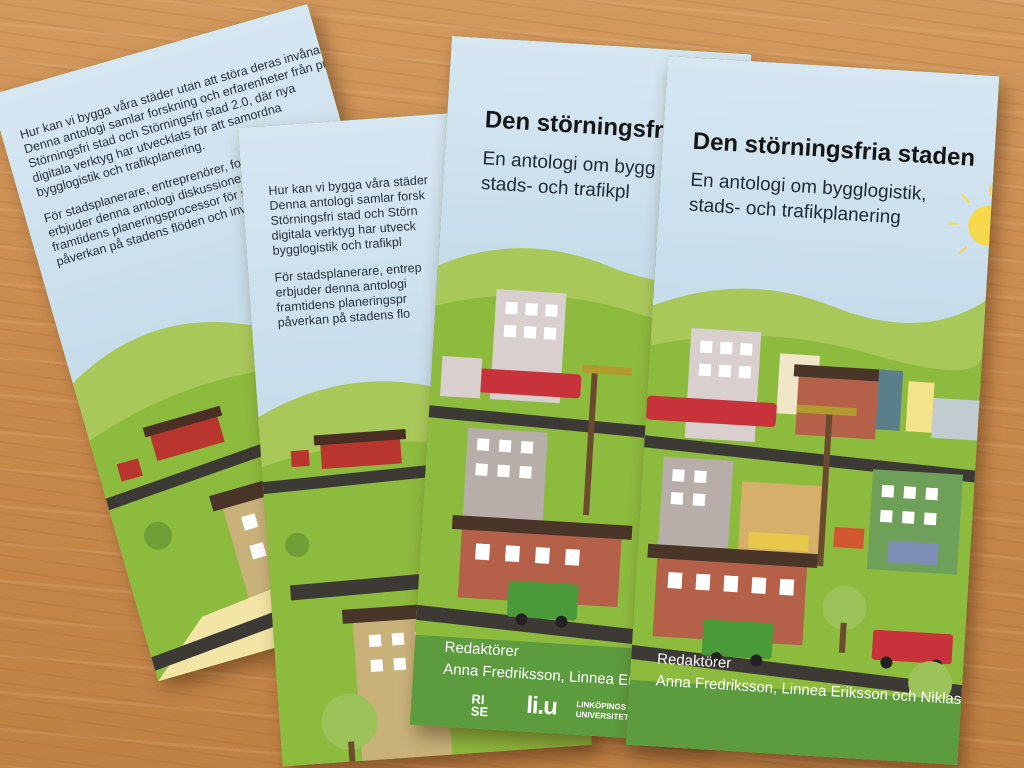 The height and width of the screenshot is (768, 1024). What do you see at coordinates (541, 706) in the screenshot?
I see `liu-logo: li.u` at bounding box center [541, 706].